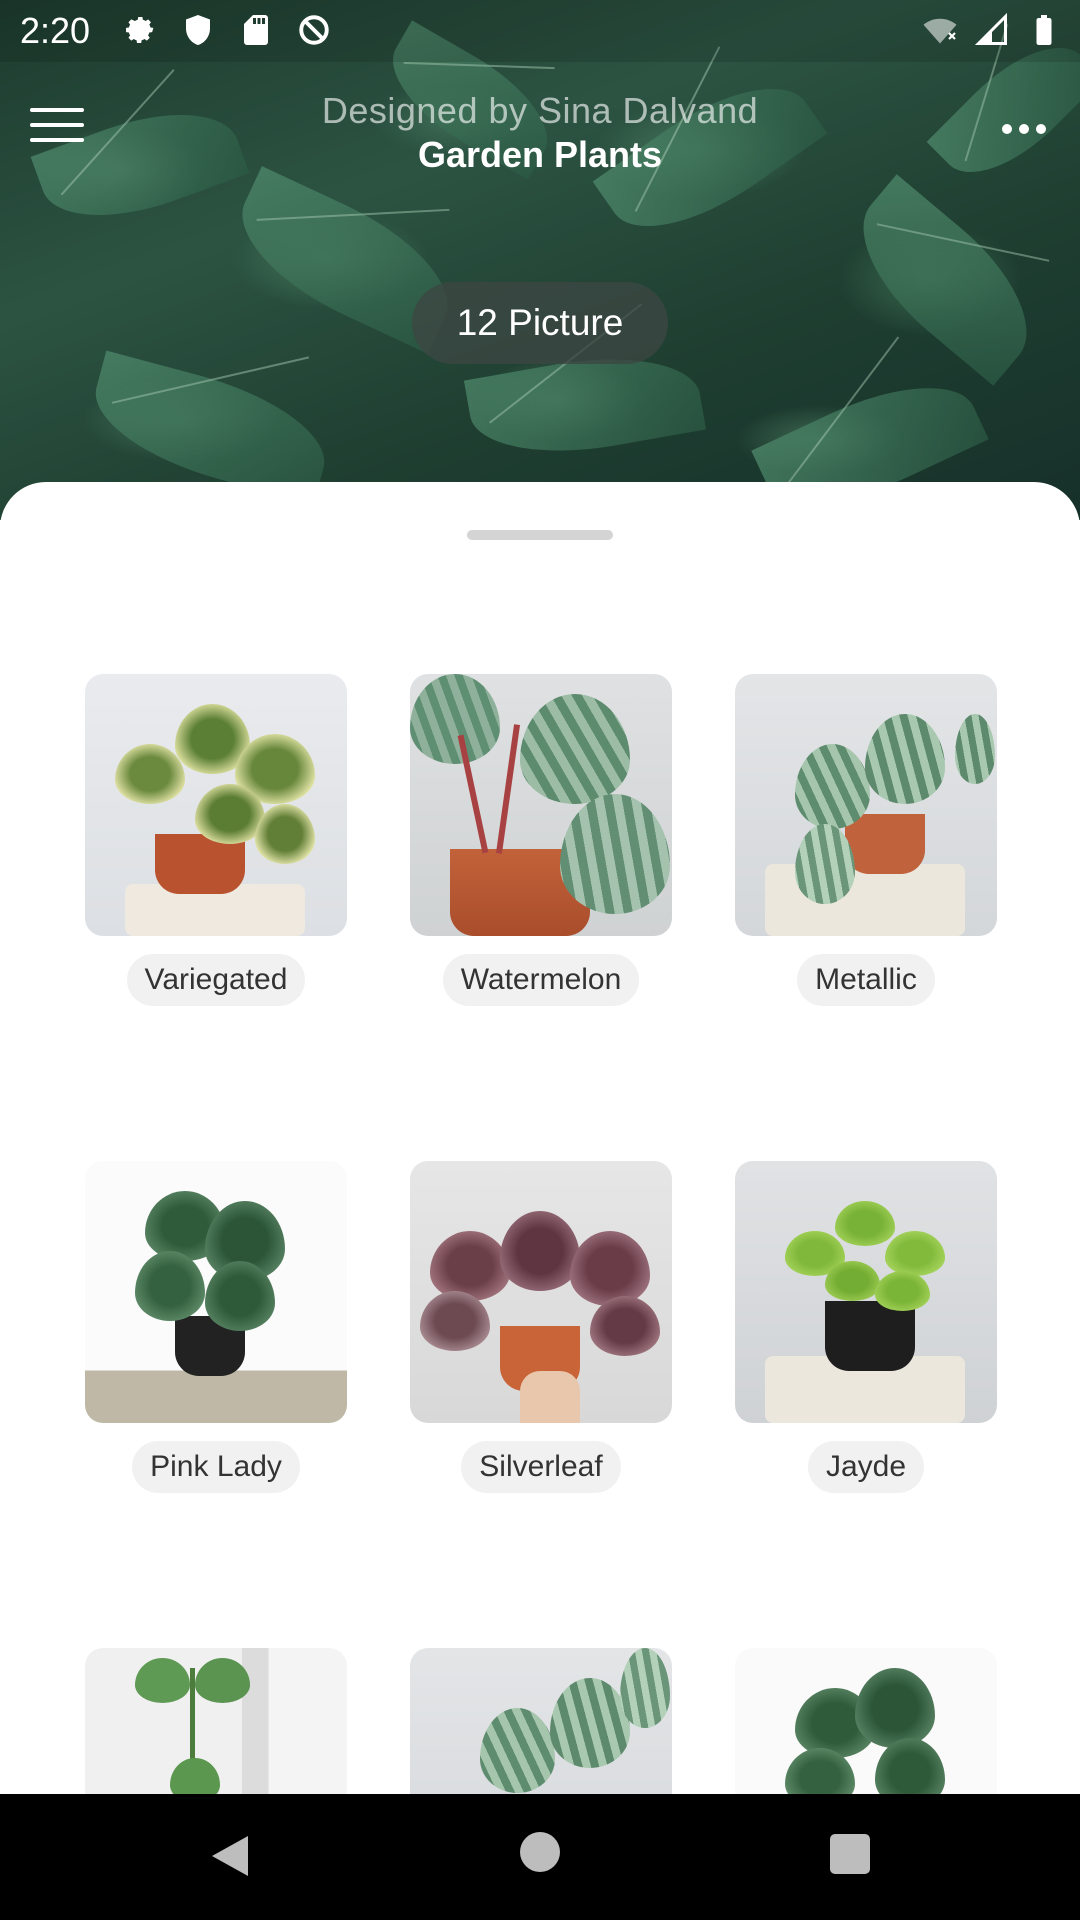 The width and height of the screenshot is (1080, 1920). Describe the element at coordinates (541, 1467) in the screenshot. I see `plant-label: Silverleaf` at that location.